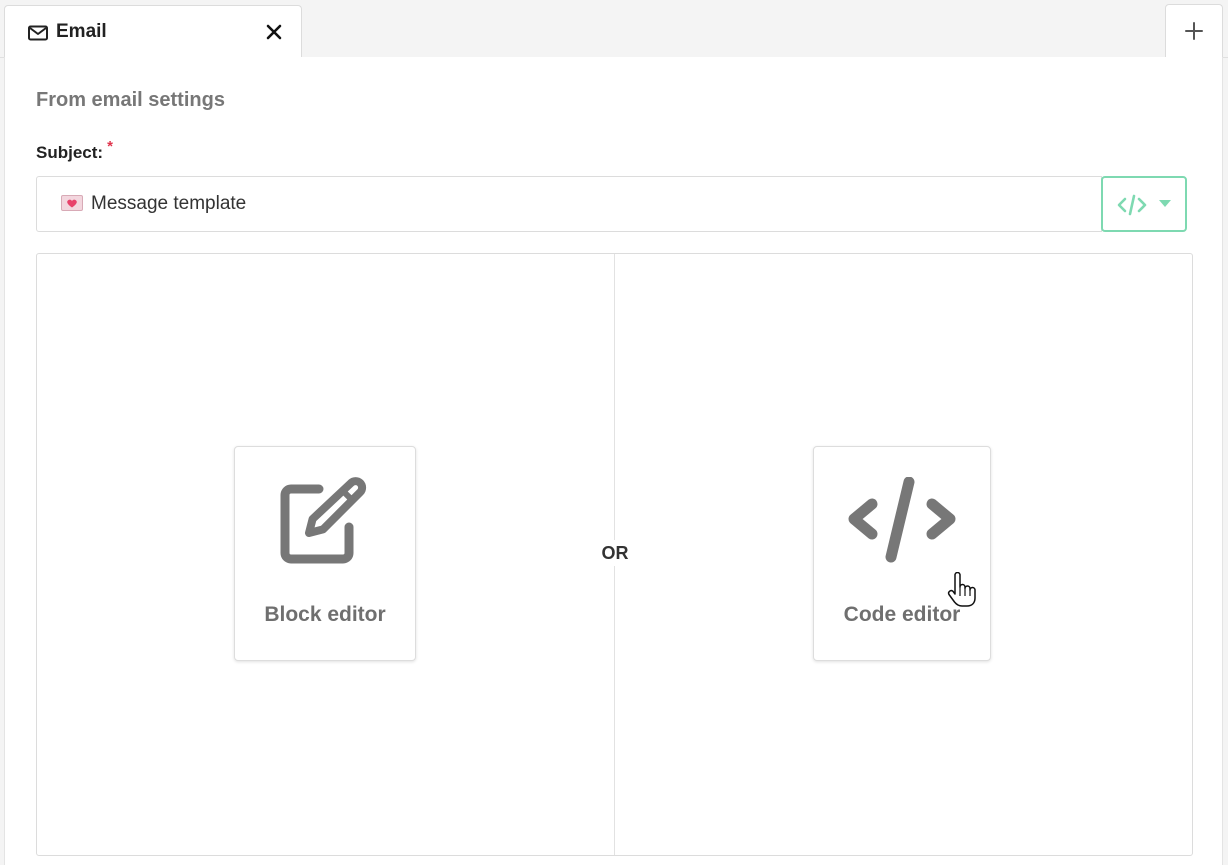  I want to click on section-title: From email settings, so click(130, 100).